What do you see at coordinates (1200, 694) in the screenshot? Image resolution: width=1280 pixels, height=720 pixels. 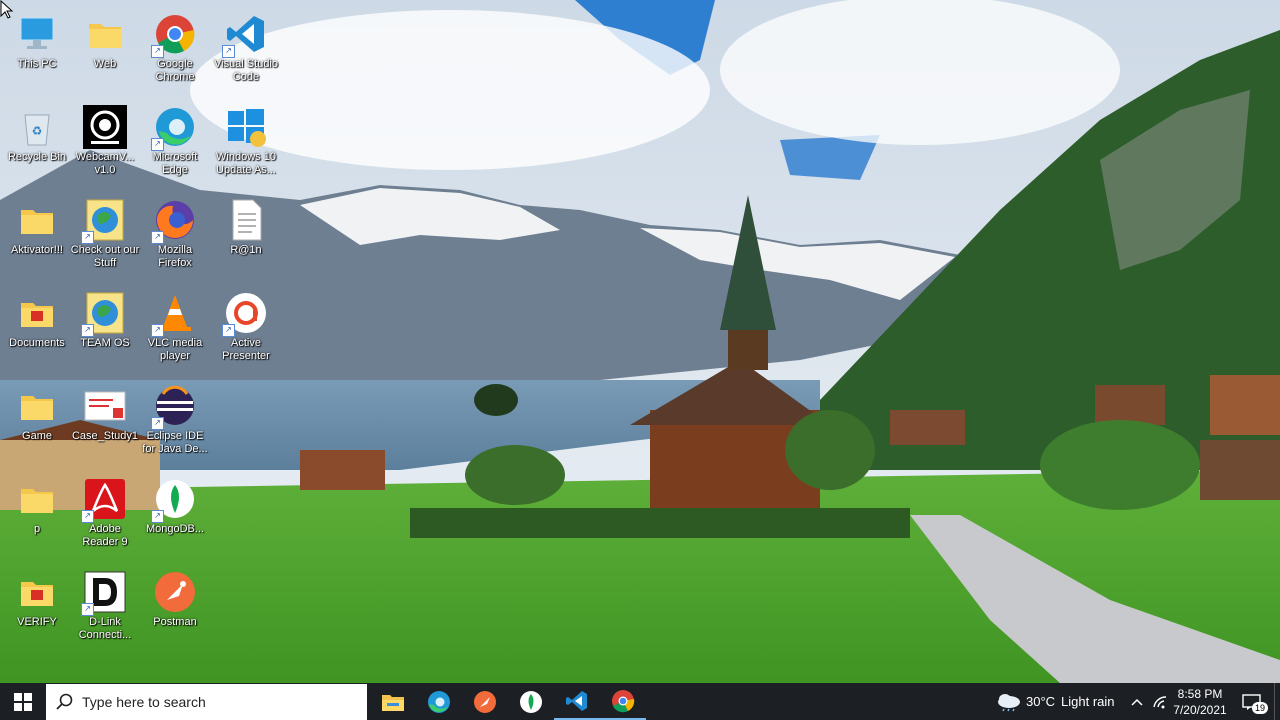 I see `clock-time: 8:58 PM` at bounding box center [1200, 694].